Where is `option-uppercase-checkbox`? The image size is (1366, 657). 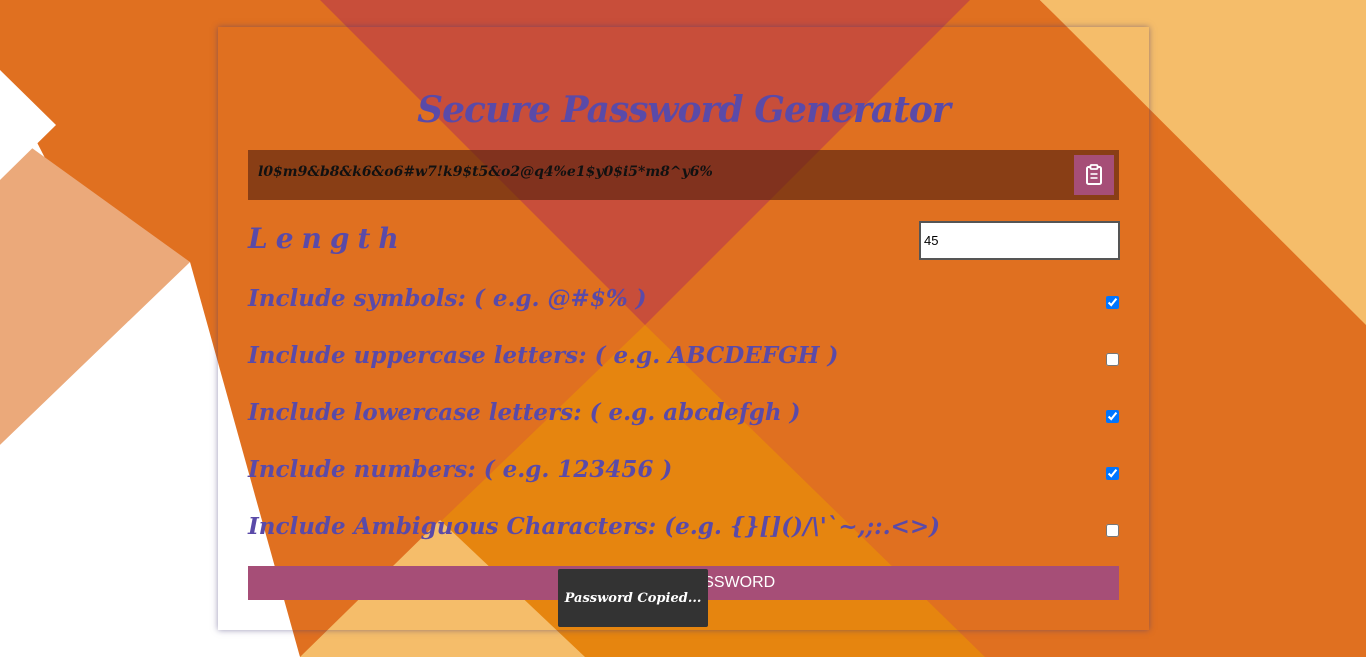 option-uppercase-checkbox is located at coordinates (1112, 359).